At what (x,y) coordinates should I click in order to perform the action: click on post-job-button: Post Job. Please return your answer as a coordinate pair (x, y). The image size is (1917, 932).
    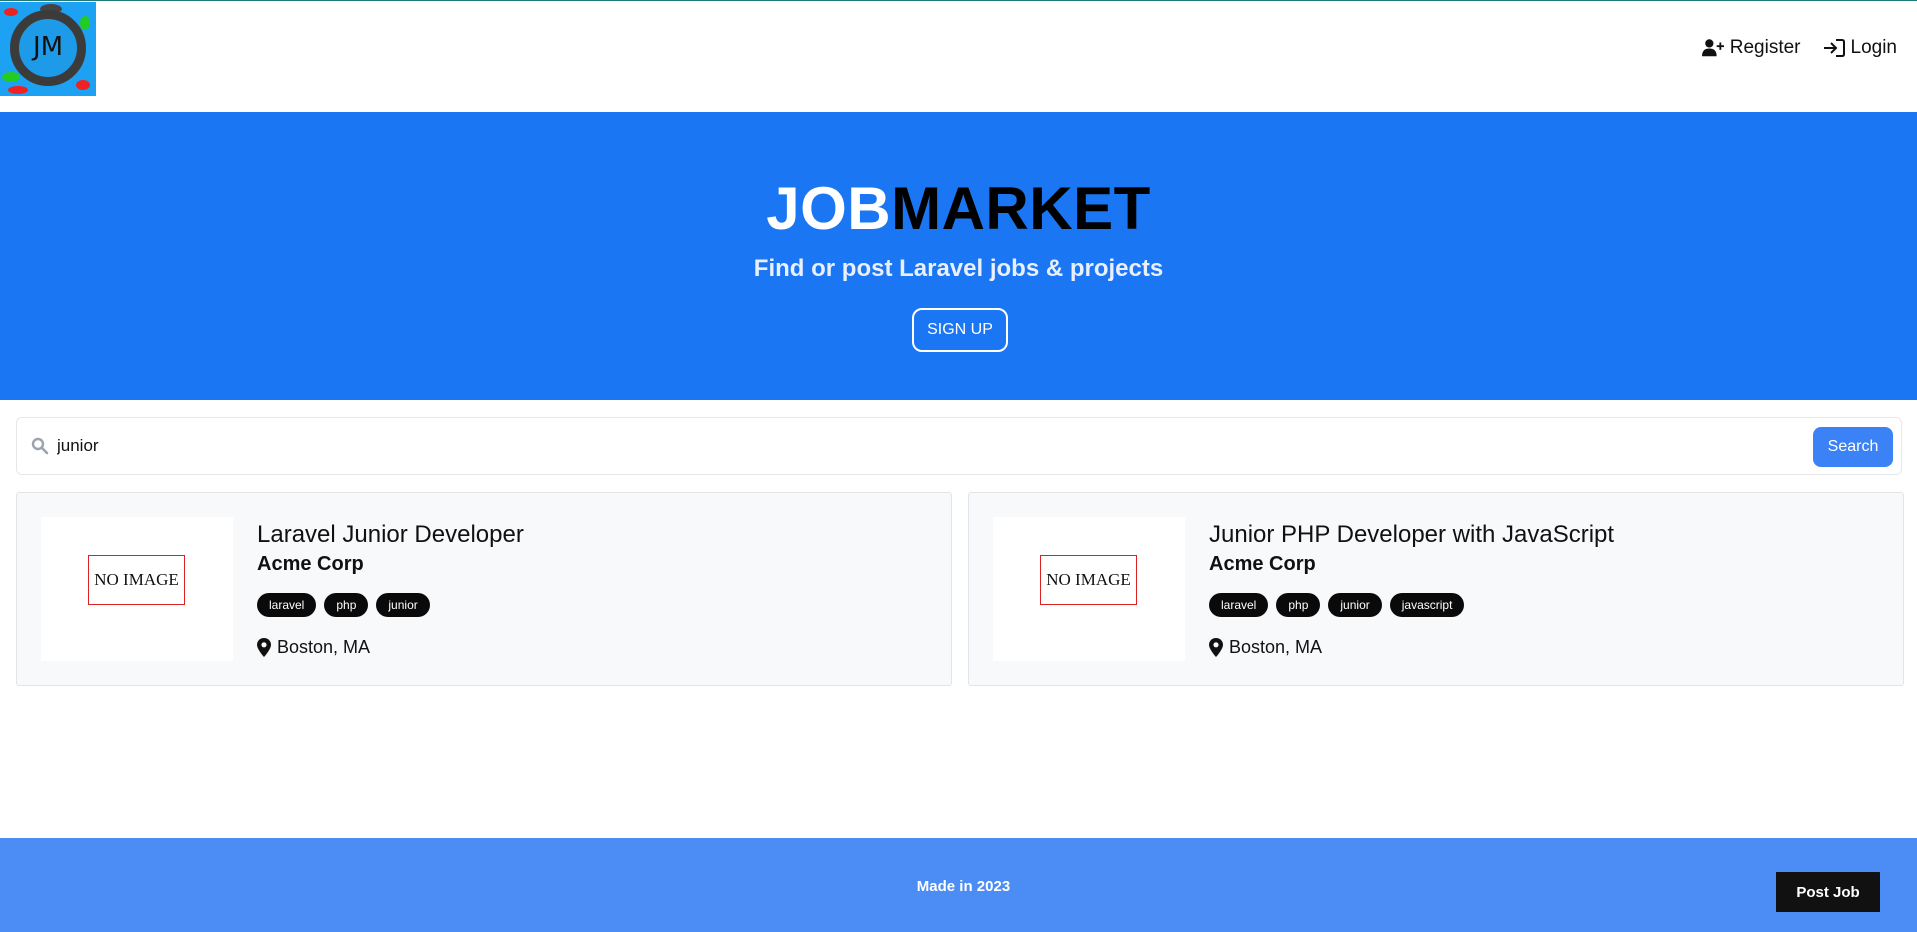
    Looking at the image, I should click on (1828, 892).